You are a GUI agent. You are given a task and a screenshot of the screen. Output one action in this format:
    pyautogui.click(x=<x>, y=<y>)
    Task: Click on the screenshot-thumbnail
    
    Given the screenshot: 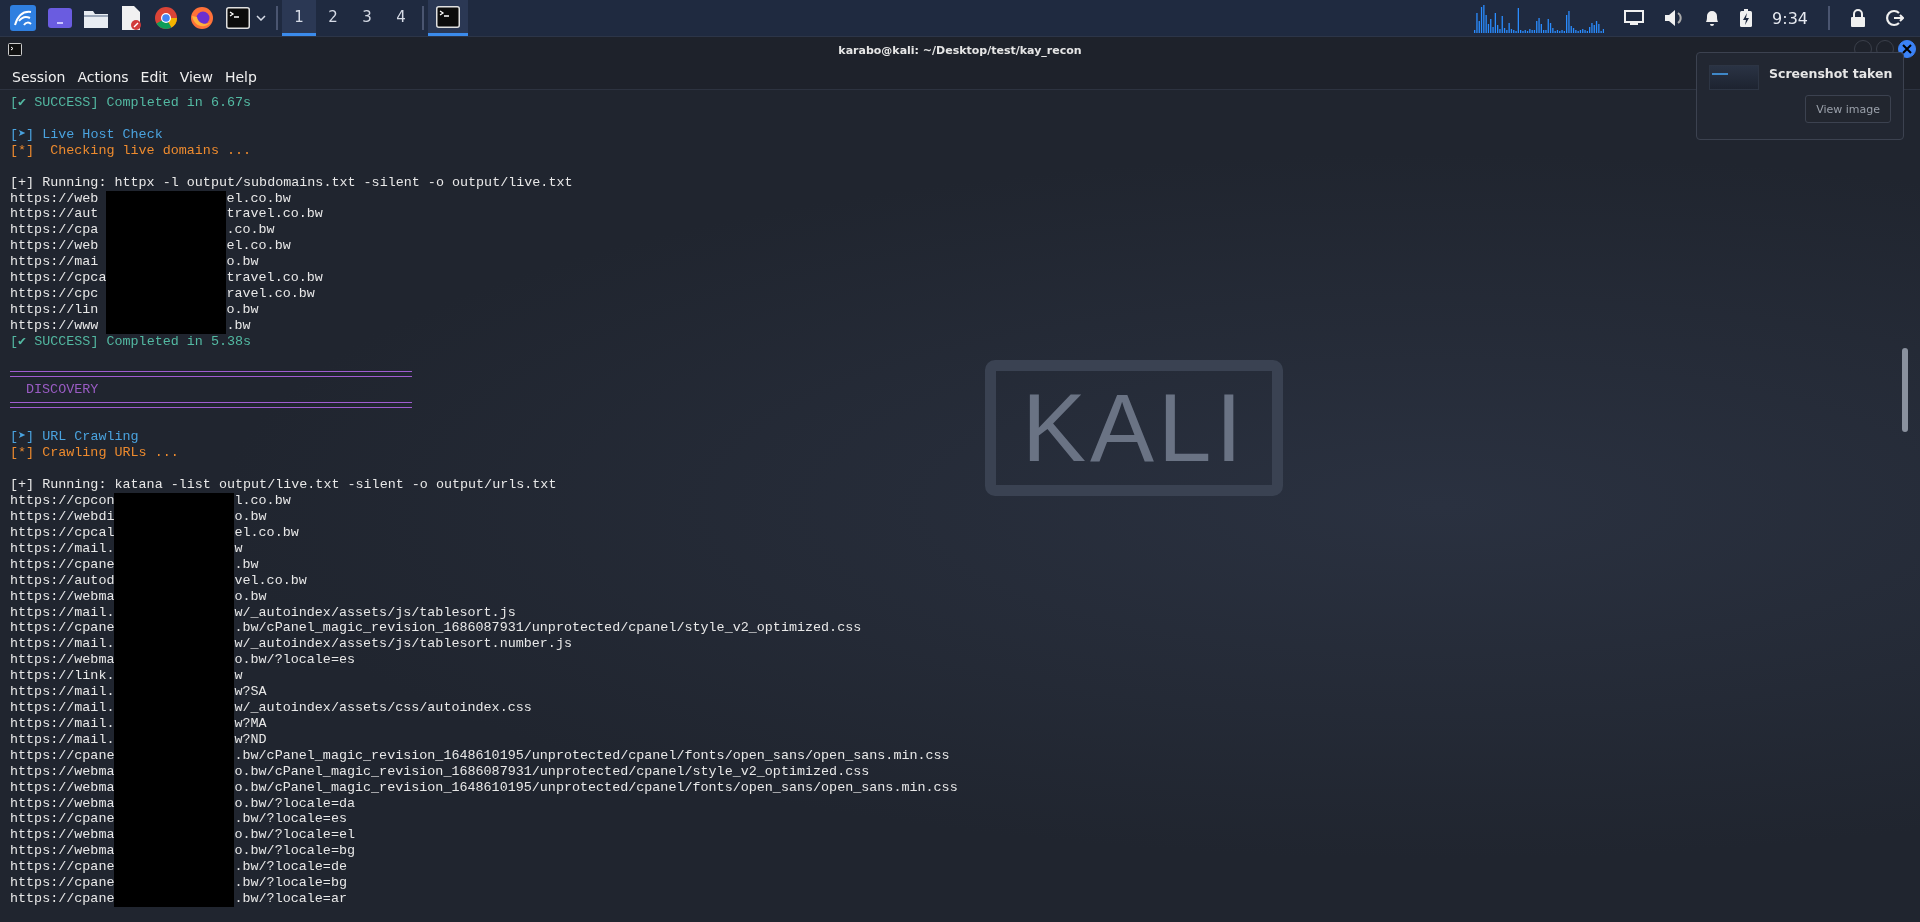 What is the action you would take?
    pyautogui.click(x=1734, y=77)
    